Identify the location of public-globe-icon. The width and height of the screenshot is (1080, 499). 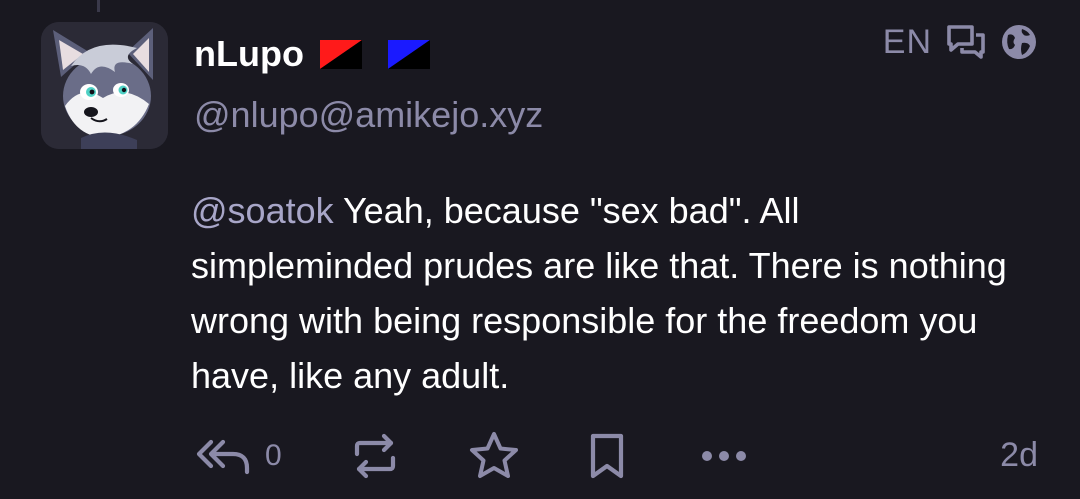
(1019, 42).